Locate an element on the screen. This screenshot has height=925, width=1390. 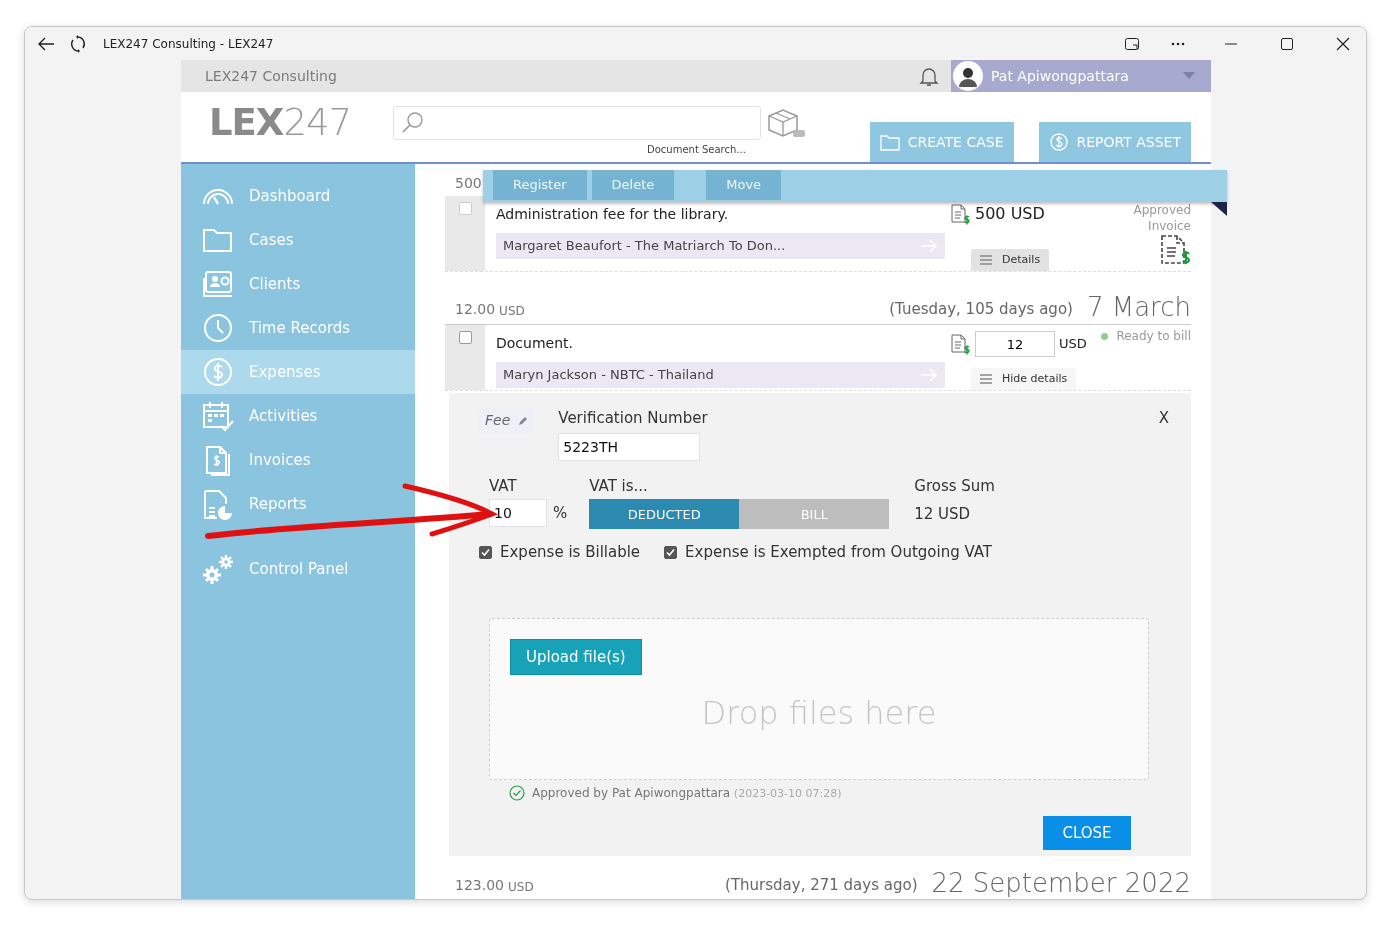
fee-tag: Fee is located at coordinates (507, 420).